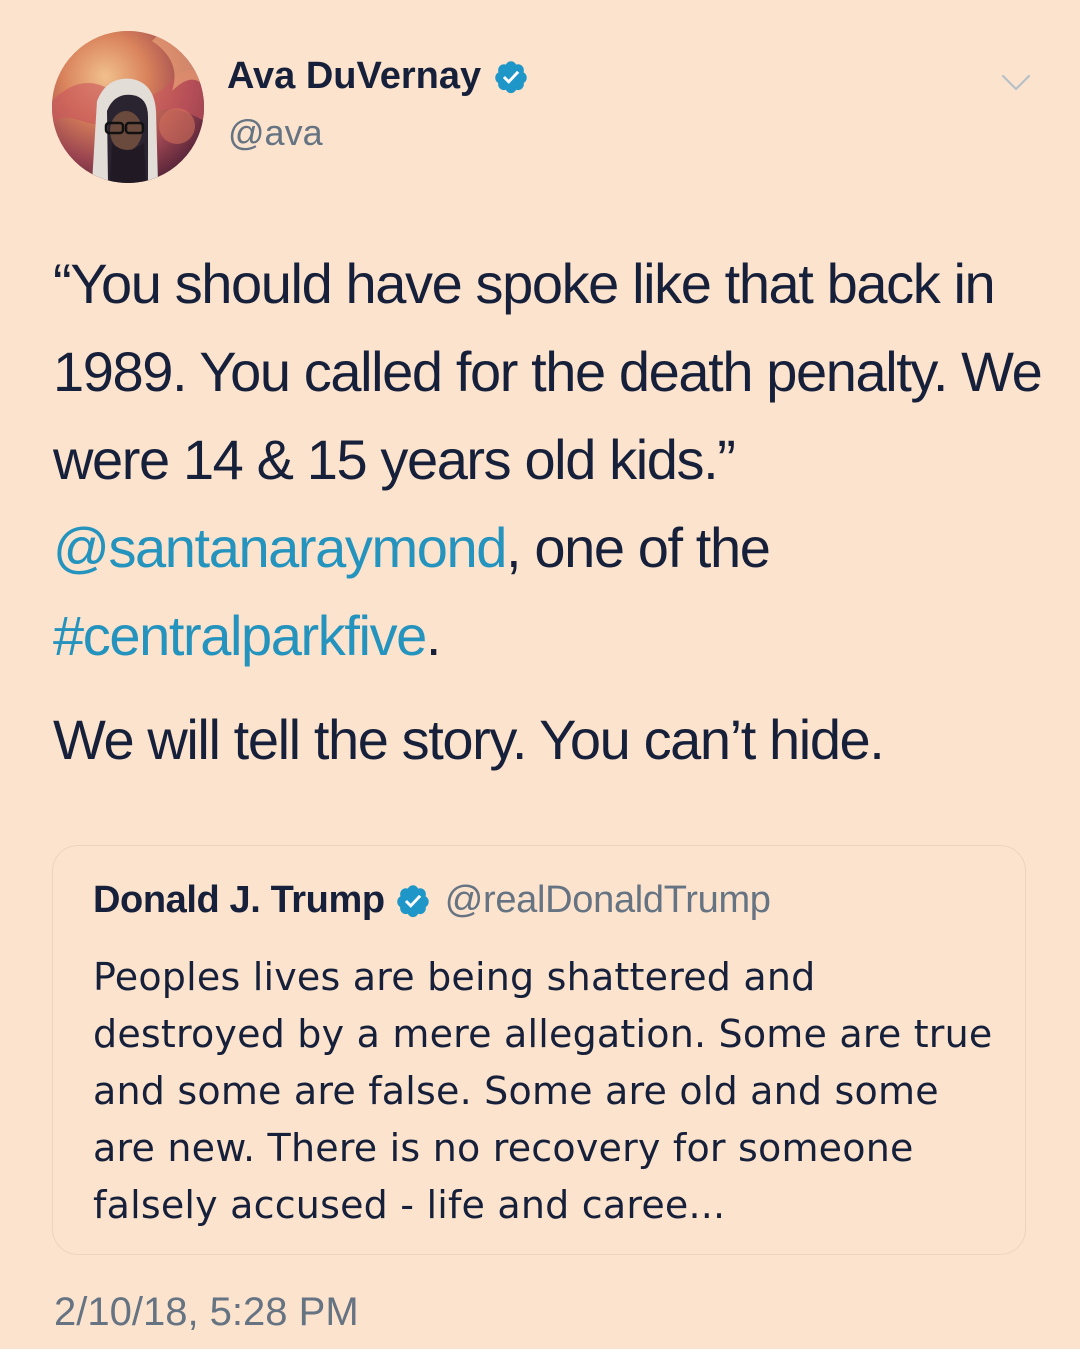  Describe the element at coordinates (607, 900) in the screenshot. I see `quoted-author-handle: @realDonaldTrump` at that location.